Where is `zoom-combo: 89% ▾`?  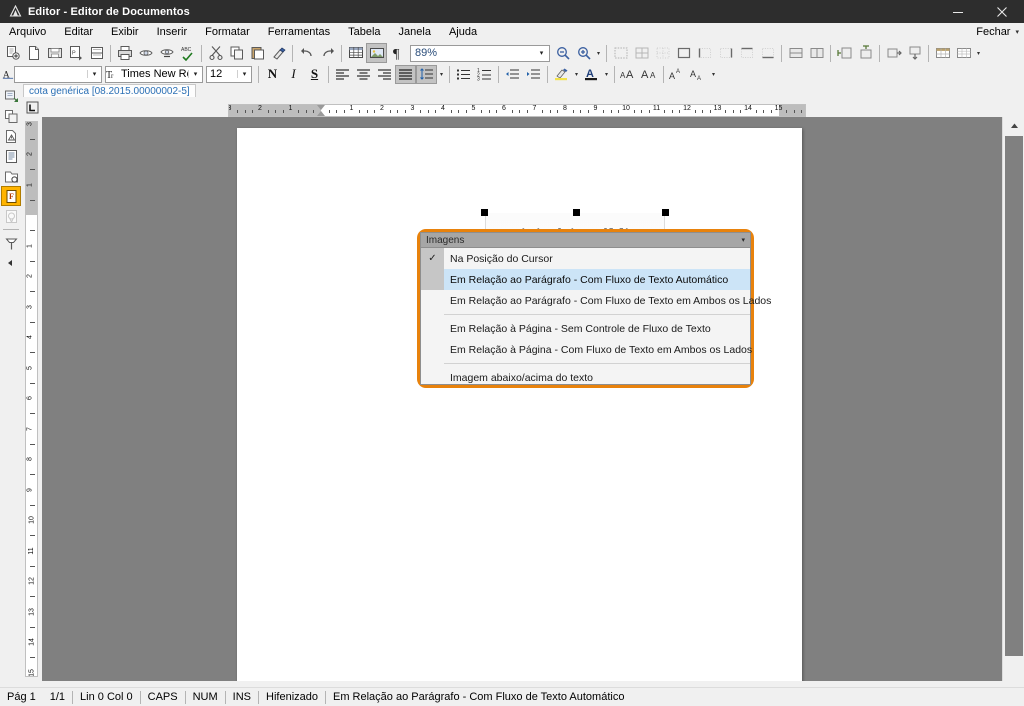
zoom-combo: 89% ▾ is located at coordinates (480, 53).